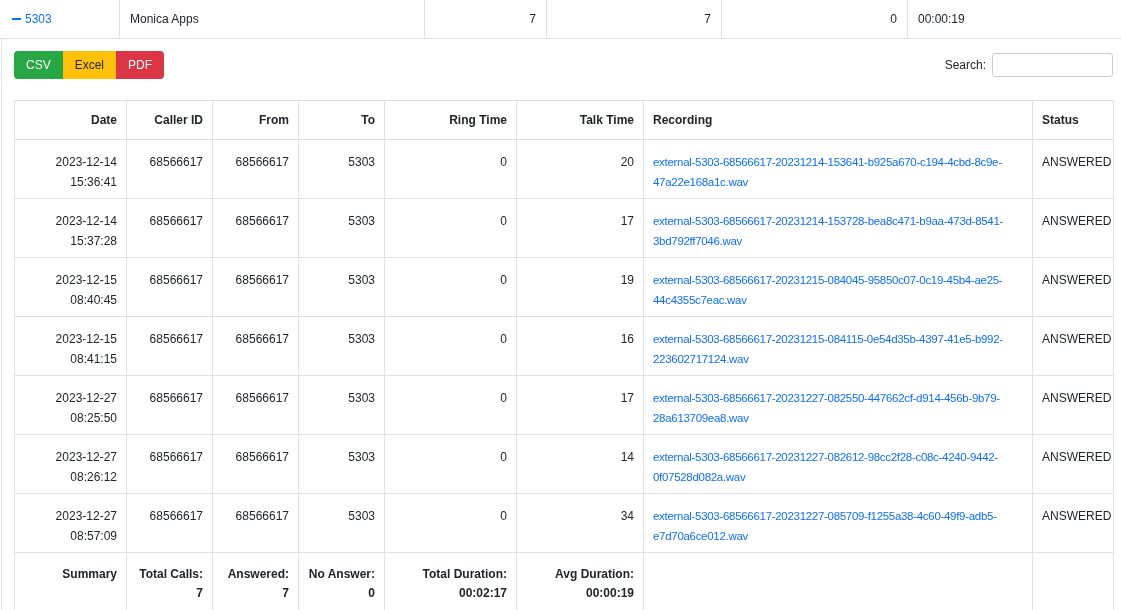  Describe the element at coordinates (85, 290) in the screenshot. I see `table-cell-text: 2023-12-15 08:40:45` at that location.